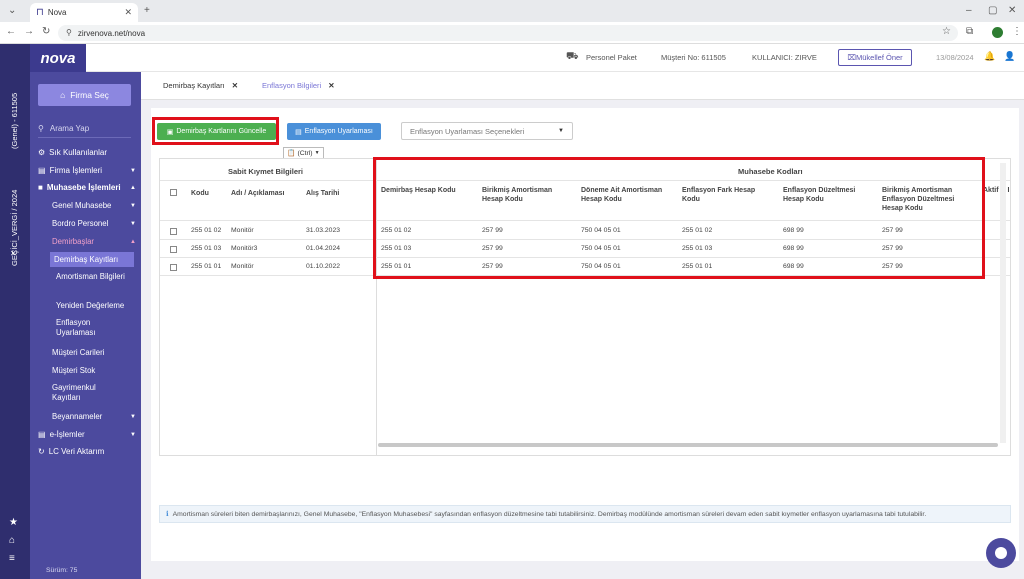  Describe the element at coordinates (1001, 553) in the screenshot. I see `chat-bubble` at that location.